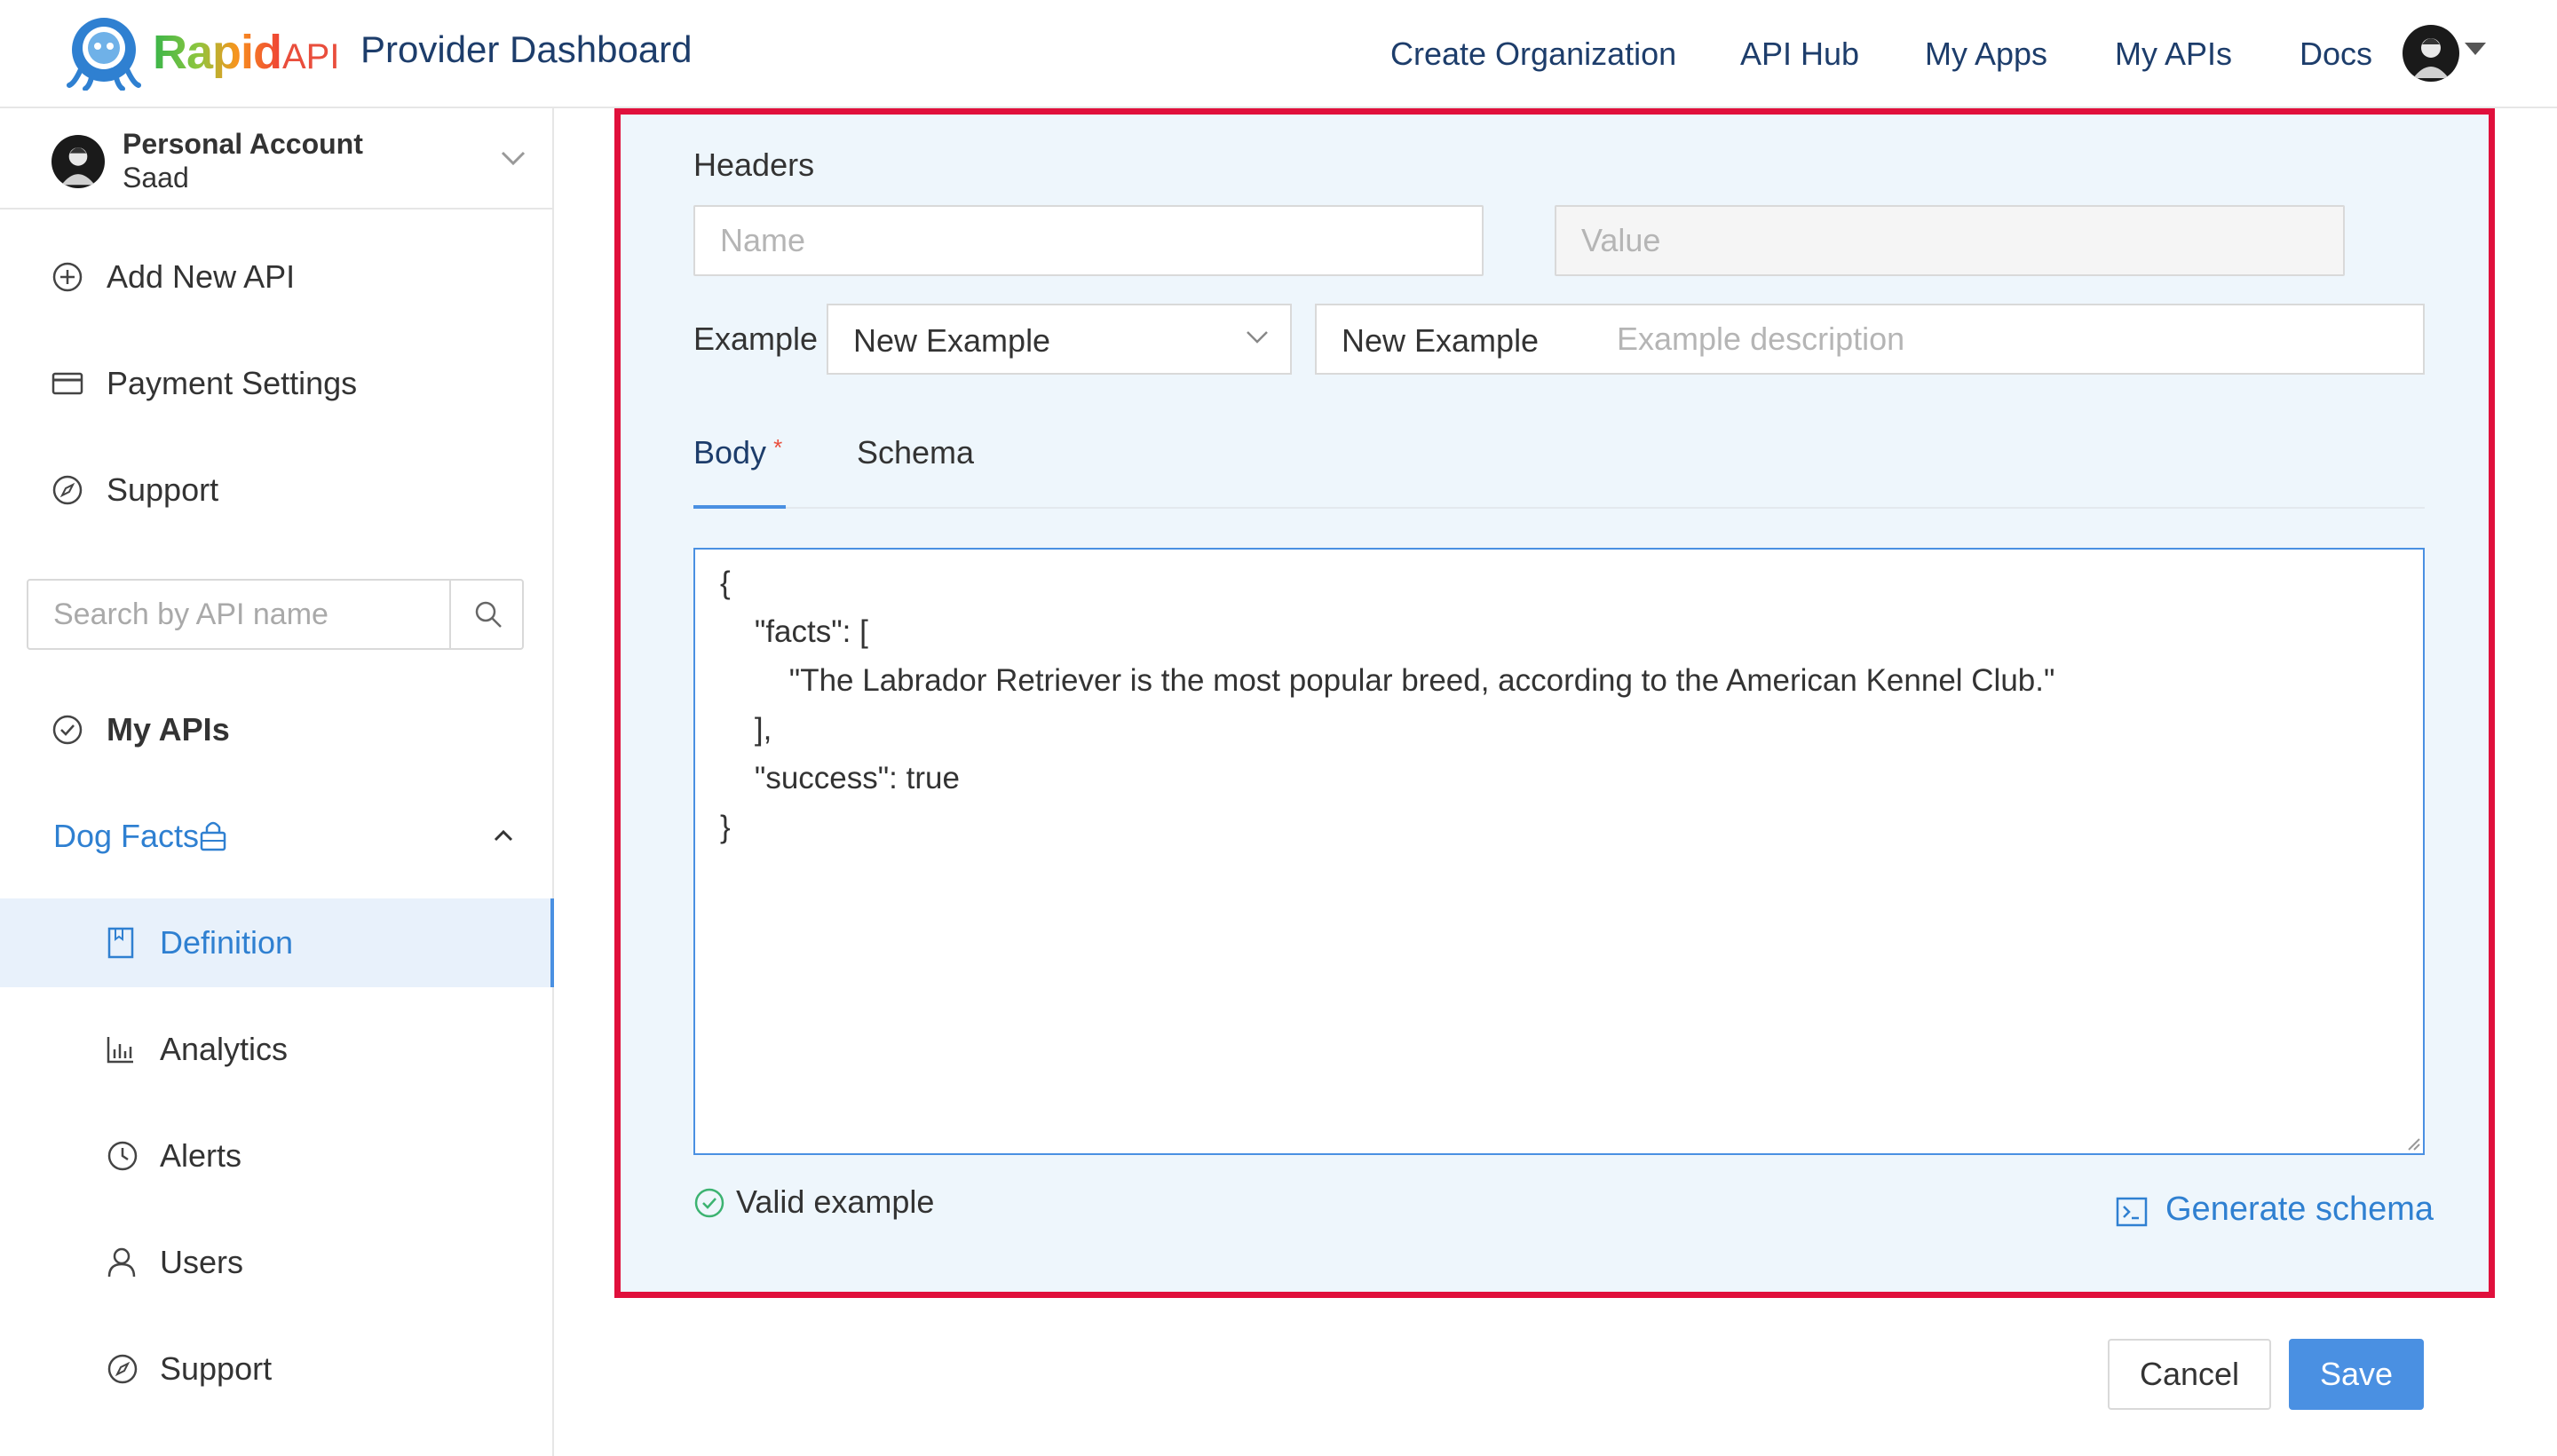  I want to click on terminal-icon, so click(2132, 1212).